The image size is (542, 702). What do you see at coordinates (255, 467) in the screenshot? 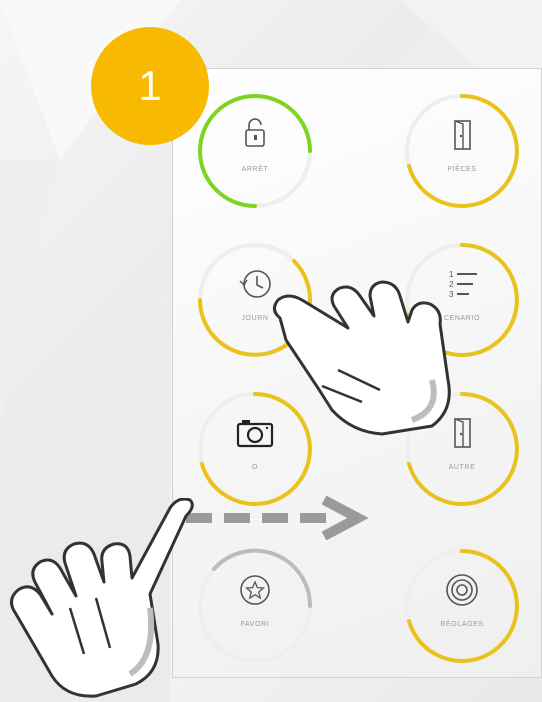
I see `tile-label: O` at bounding box center [255, 467].